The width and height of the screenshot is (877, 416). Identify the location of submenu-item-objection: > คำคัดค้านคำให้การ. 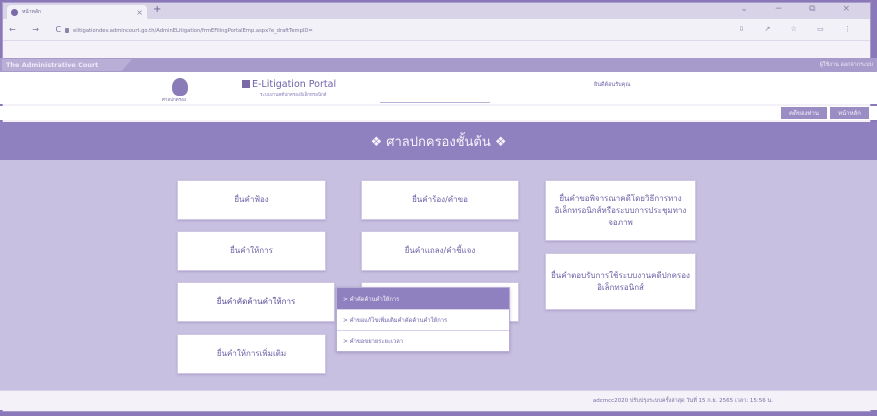
(423, 298).